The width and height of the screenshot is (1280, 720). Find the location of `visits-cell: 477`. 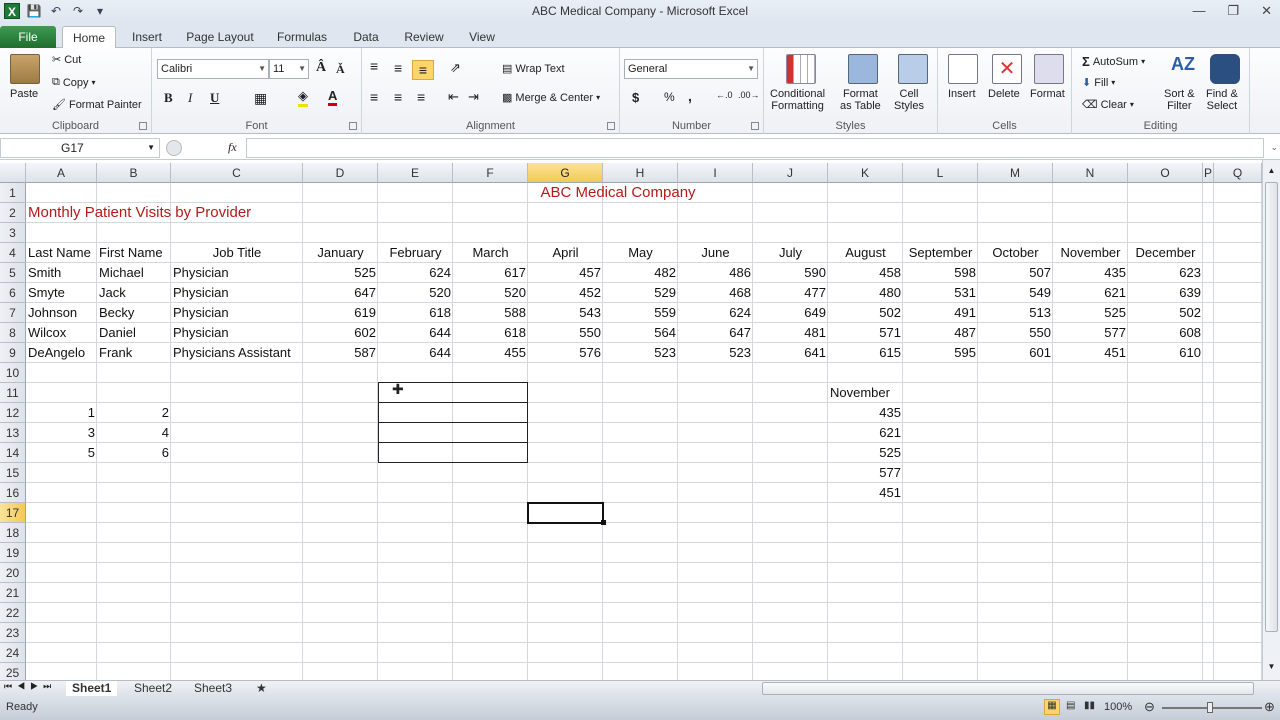

visits-cell: 477 is located at coordinates (790, 293).